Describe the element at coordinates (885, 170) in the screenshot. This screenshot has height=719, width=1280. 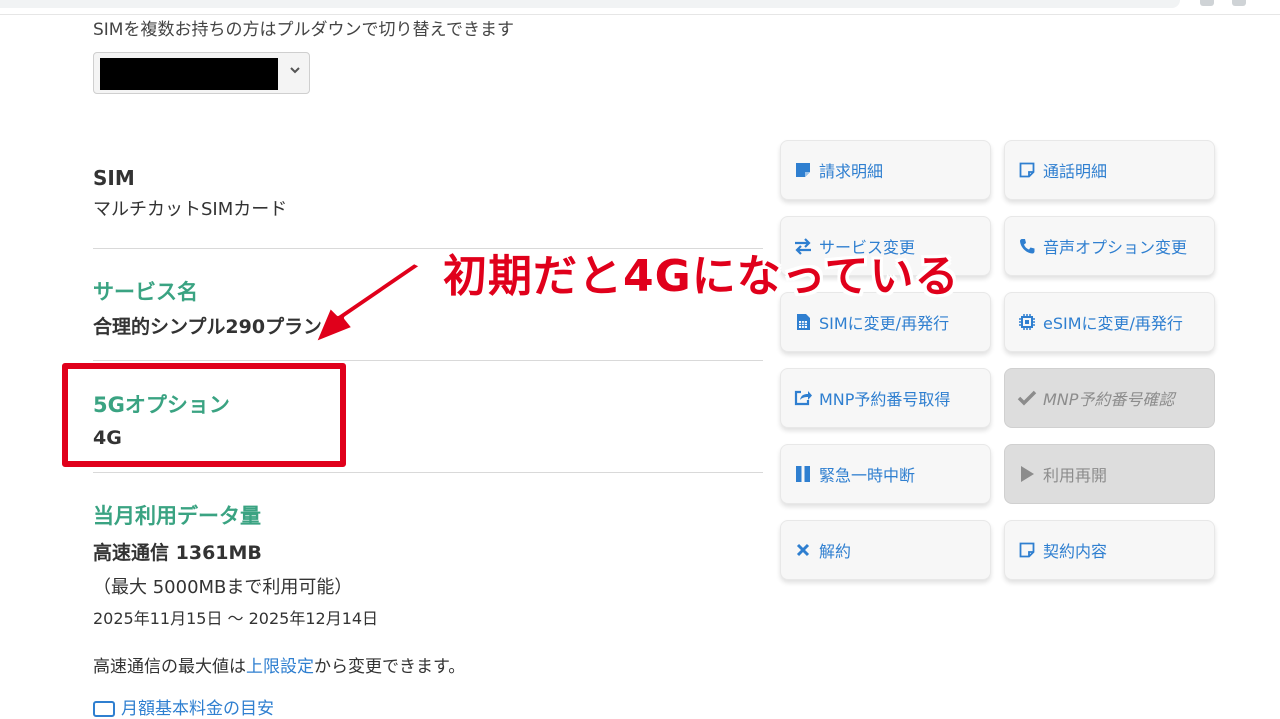
I see `action-button-1: 請求明細` at that location.